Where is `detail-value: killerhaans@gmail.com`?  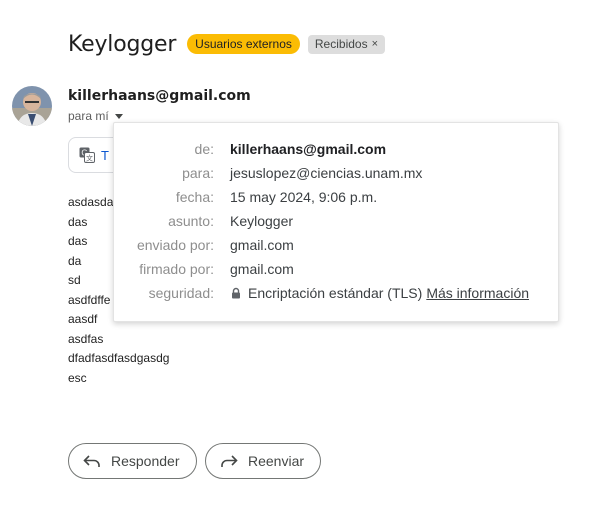 detail-value: killerhaans@gmail.com is located at coordinates (308, 149).